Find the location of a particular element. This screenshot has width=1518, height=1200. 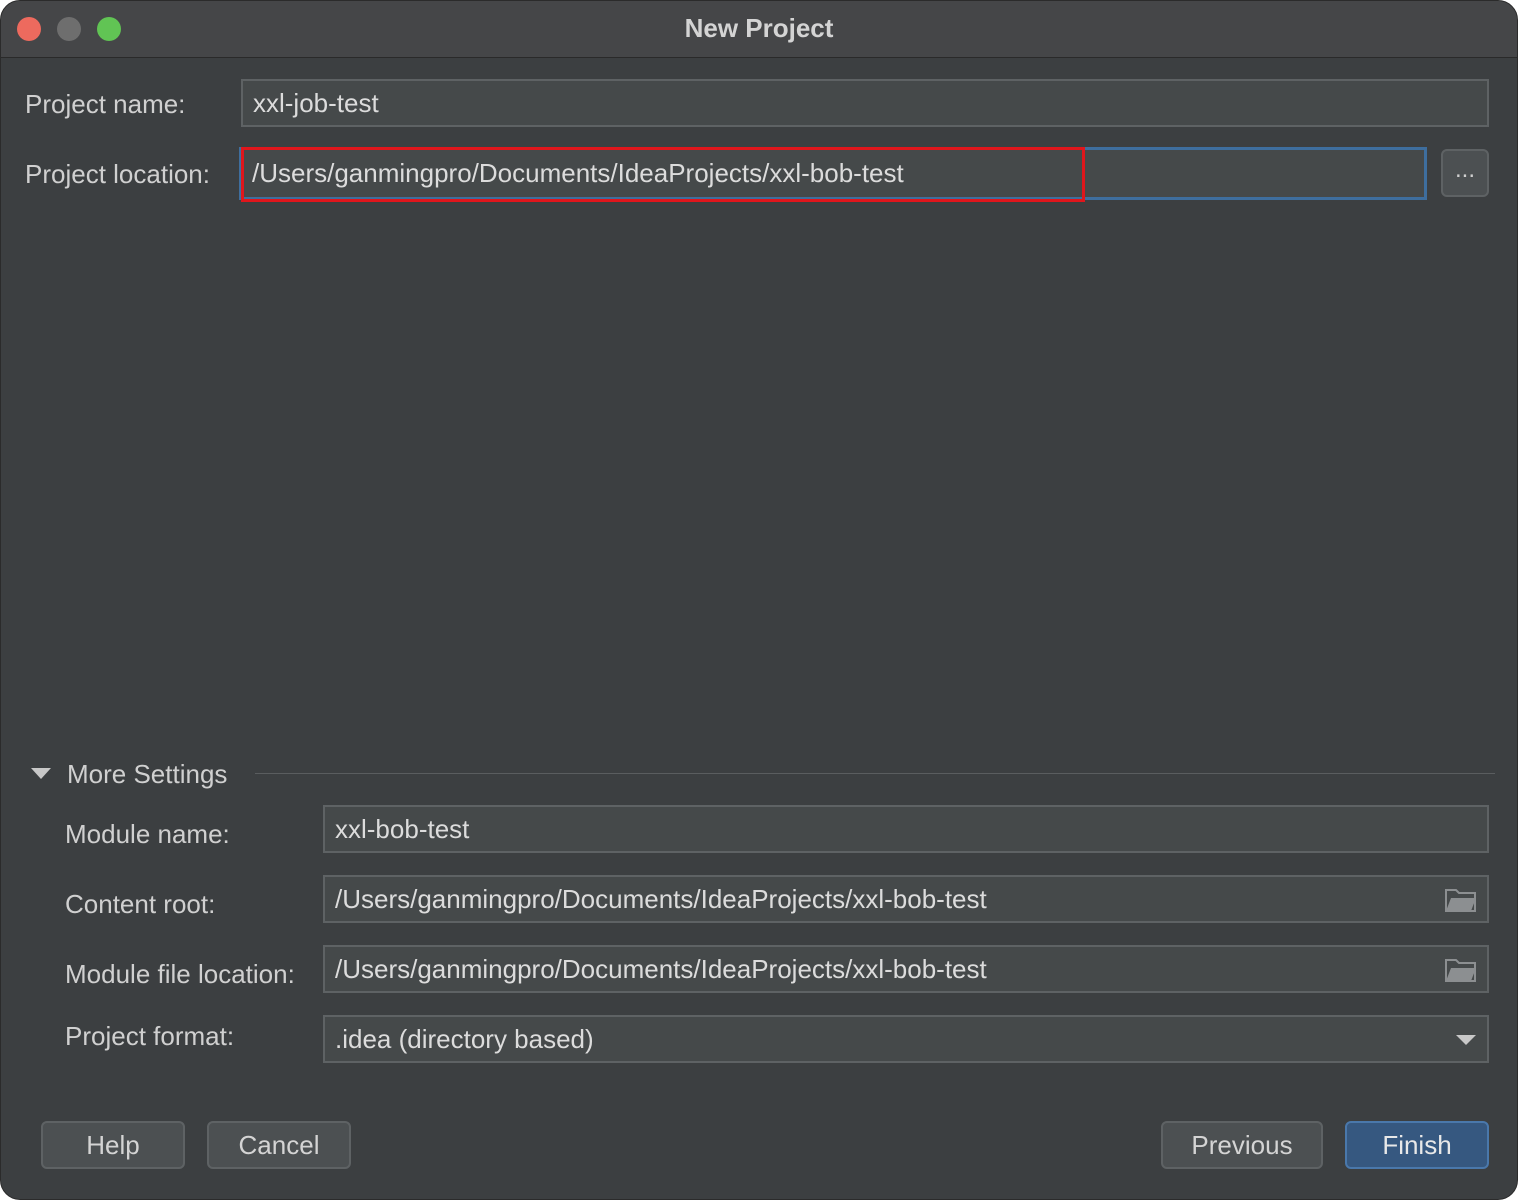

chevron-down-icon is located at coordinates (1466, 1040).